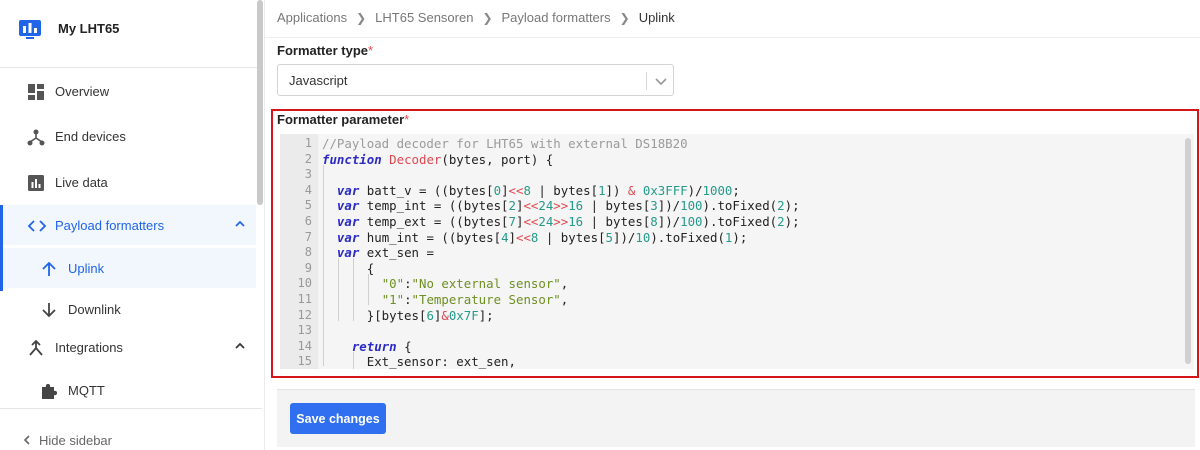 The height and width of the screenshot is (450, 1200). I want to click on code-line: }[bytes[6]&0x7F];, so click(408, 315).